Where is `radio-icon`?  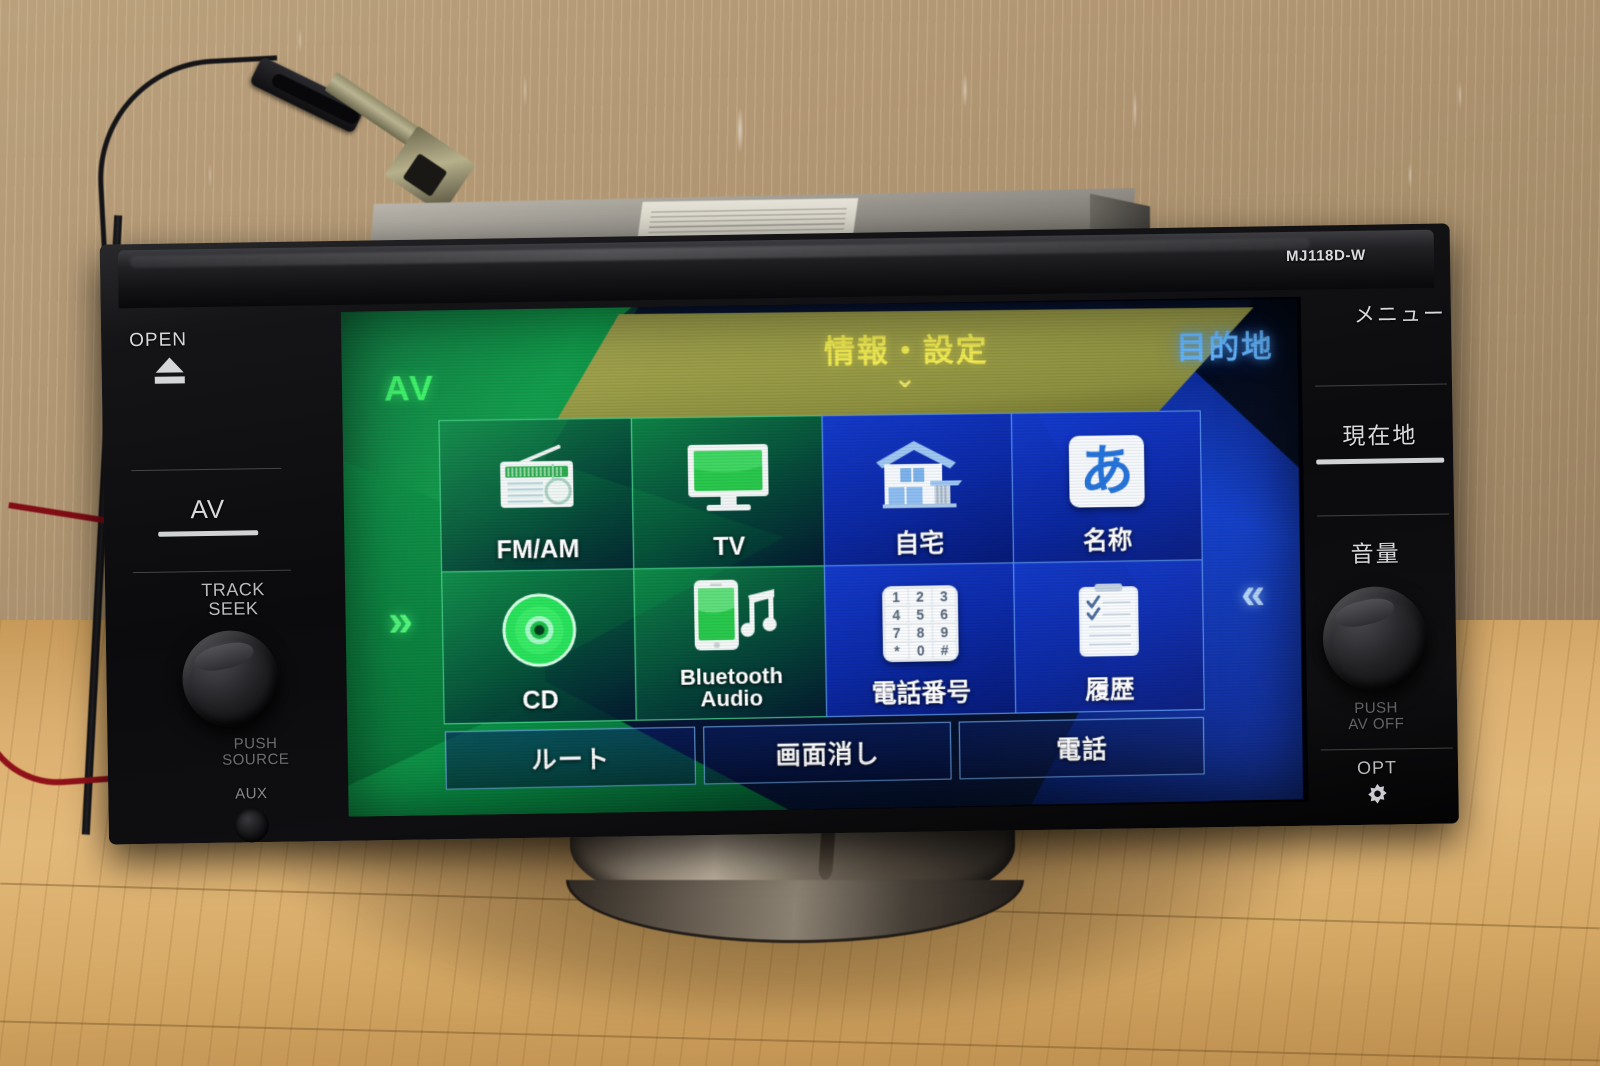 radio-icon is located at coordinates (537, 479).